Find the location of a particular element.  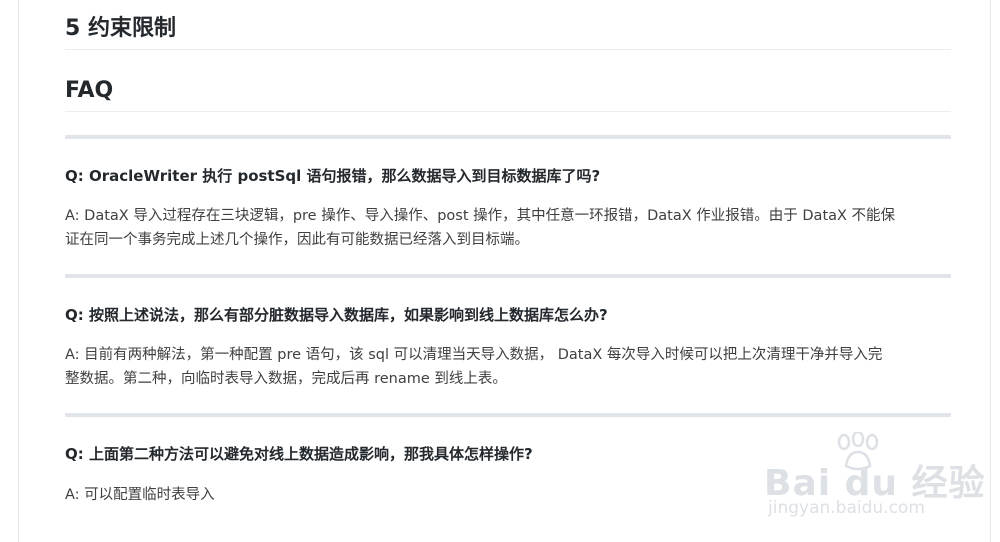

faq-answer-1-line-2: 证在同一个事务完成上述几个操作，因此有可能数据已经落入到目标端。 is located at coordinates (297, 240).